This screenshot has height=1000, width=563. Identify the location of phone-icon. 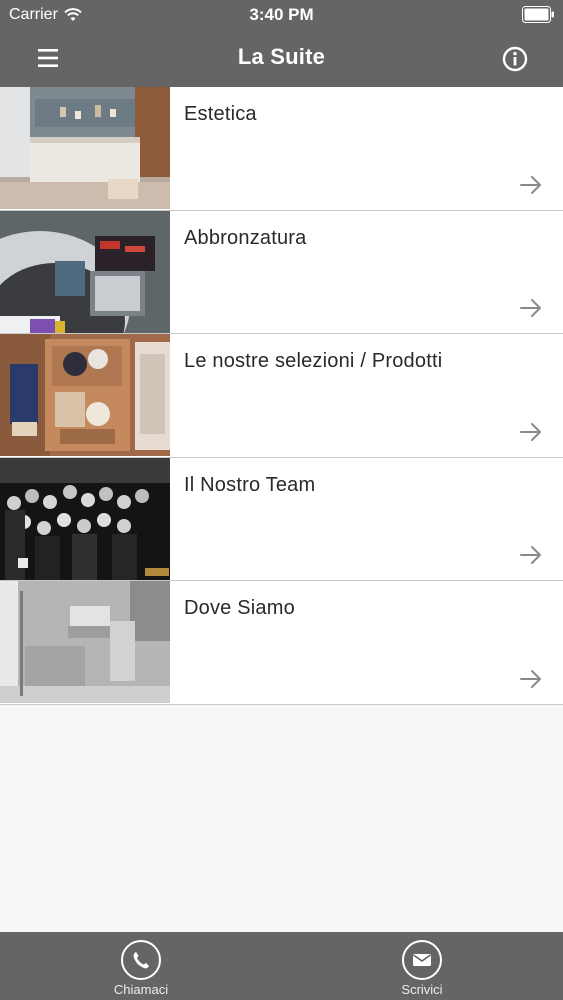
(141, 960).